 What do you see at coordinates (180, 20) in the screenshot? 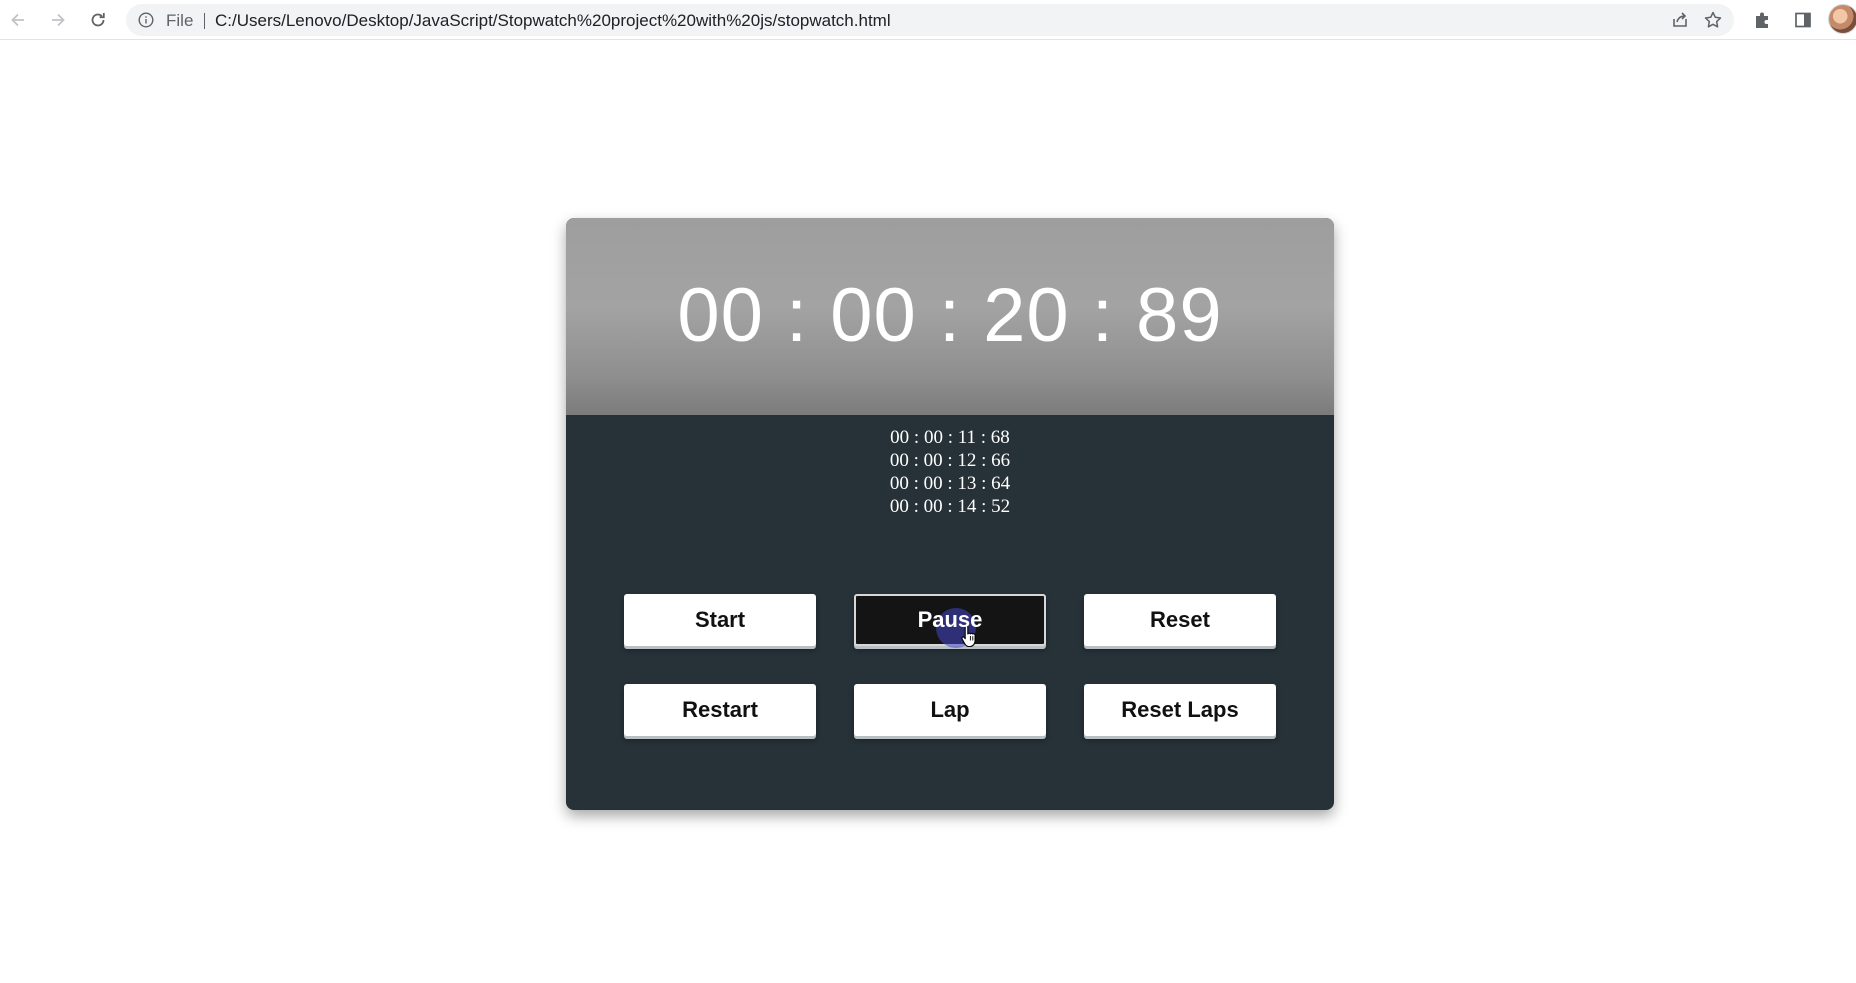
I see `url-scheme-label: File` at bounding box center [180, 20].